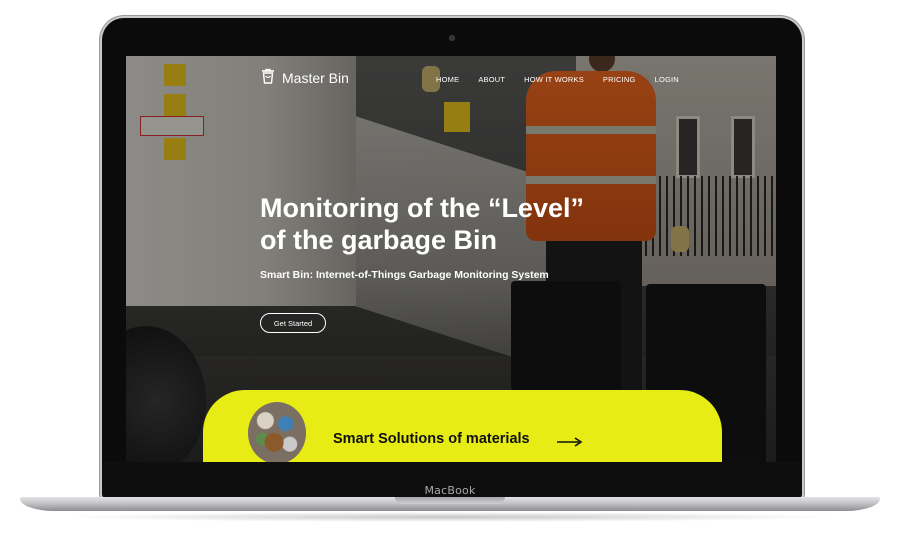 The height and width of the screenshot is (557, 900). Describe the element at coordinates (447, 79) in the screenshot. I see `nav-home: HOME` at that location.